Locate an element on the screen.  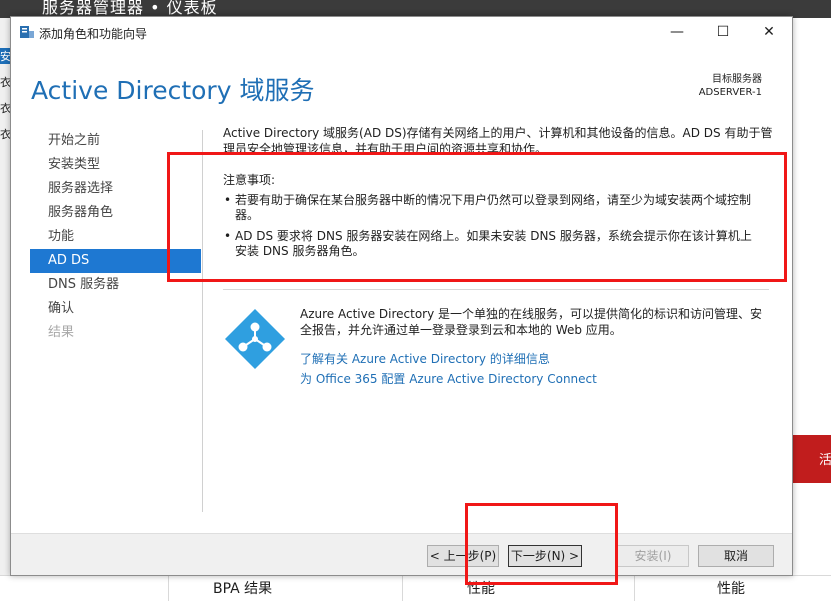
azure-learn-more-link: 了解有关 Azure Active Directory 的详细信息 is located at coordinates (425, 358).